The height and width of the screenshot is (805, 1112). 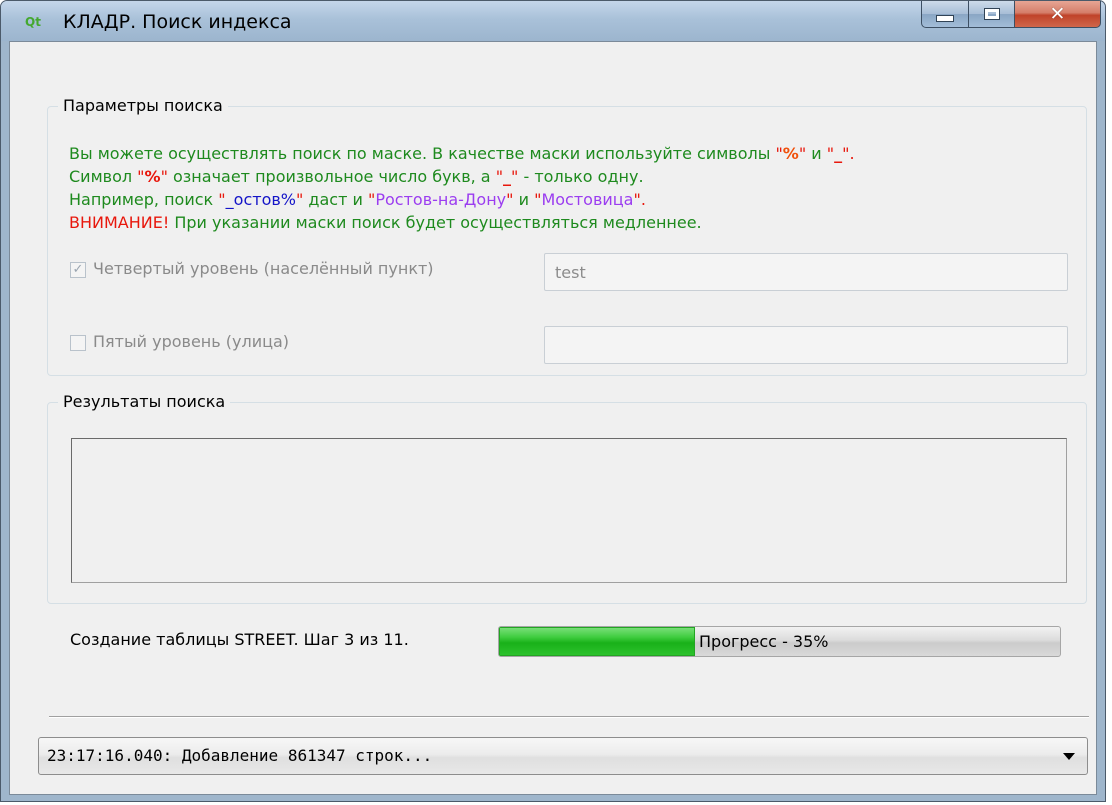 I want to click on close-button: ✕, so click(x=1058, y=14).